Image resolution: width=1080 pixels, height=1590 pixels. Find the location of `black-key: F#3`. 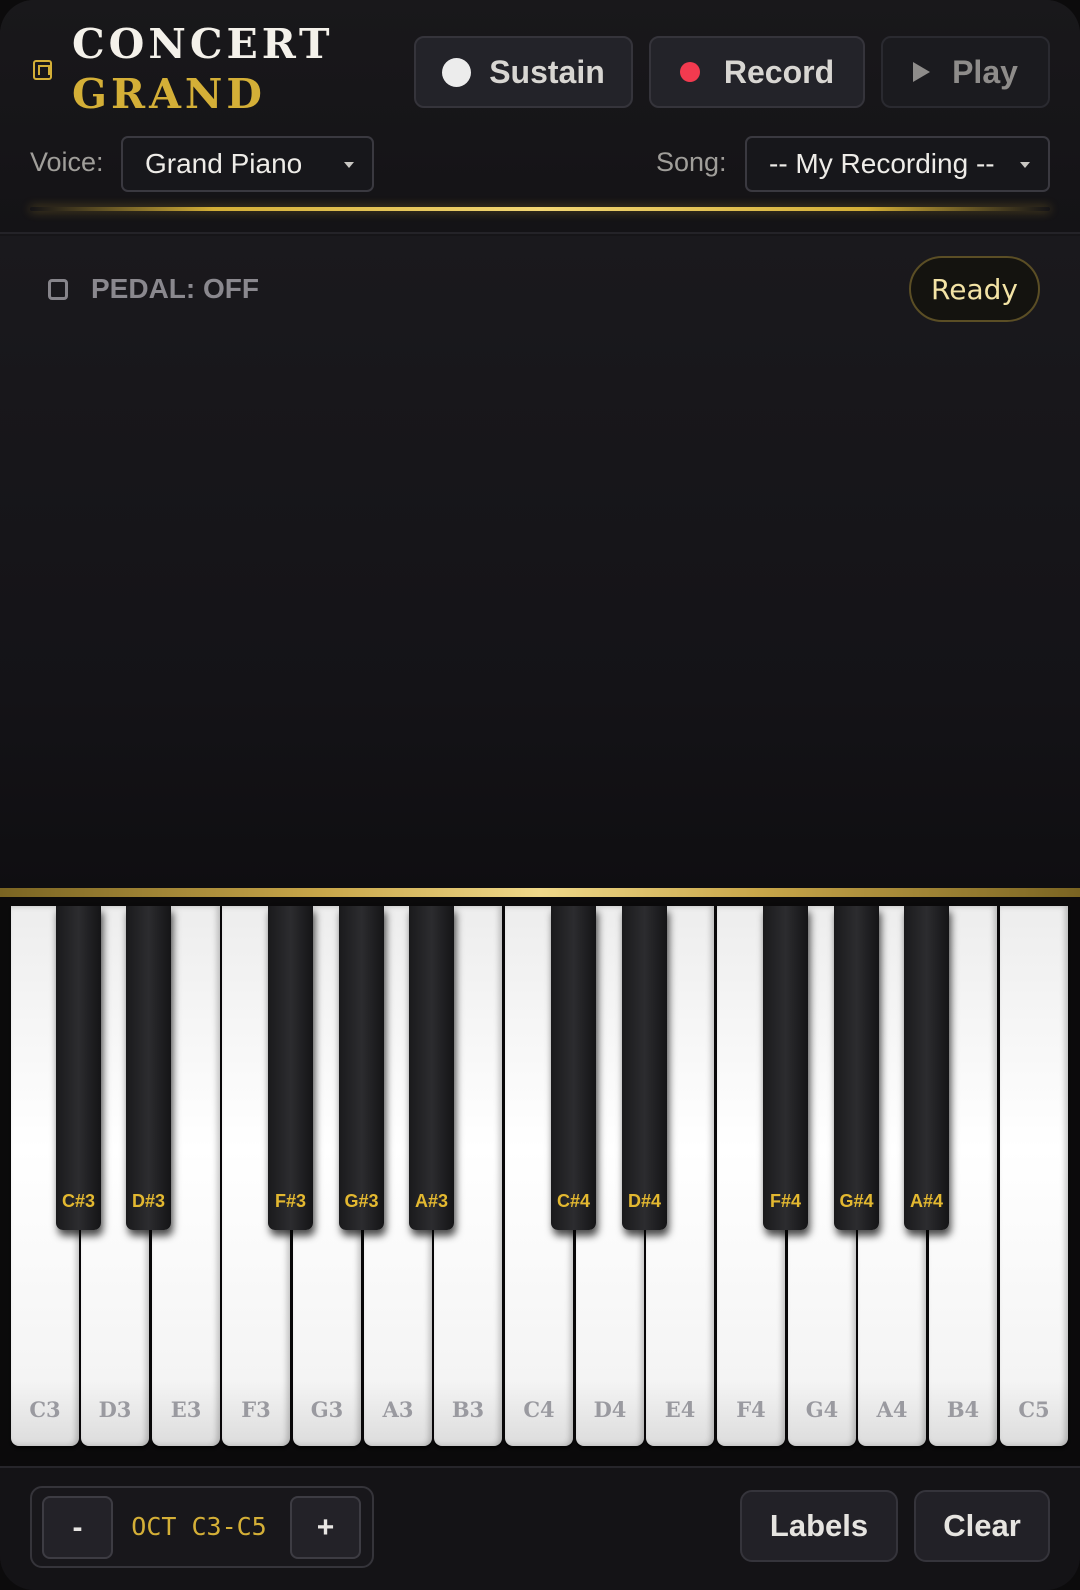

black-key: F#3 is located at coordinates (290, 1068).